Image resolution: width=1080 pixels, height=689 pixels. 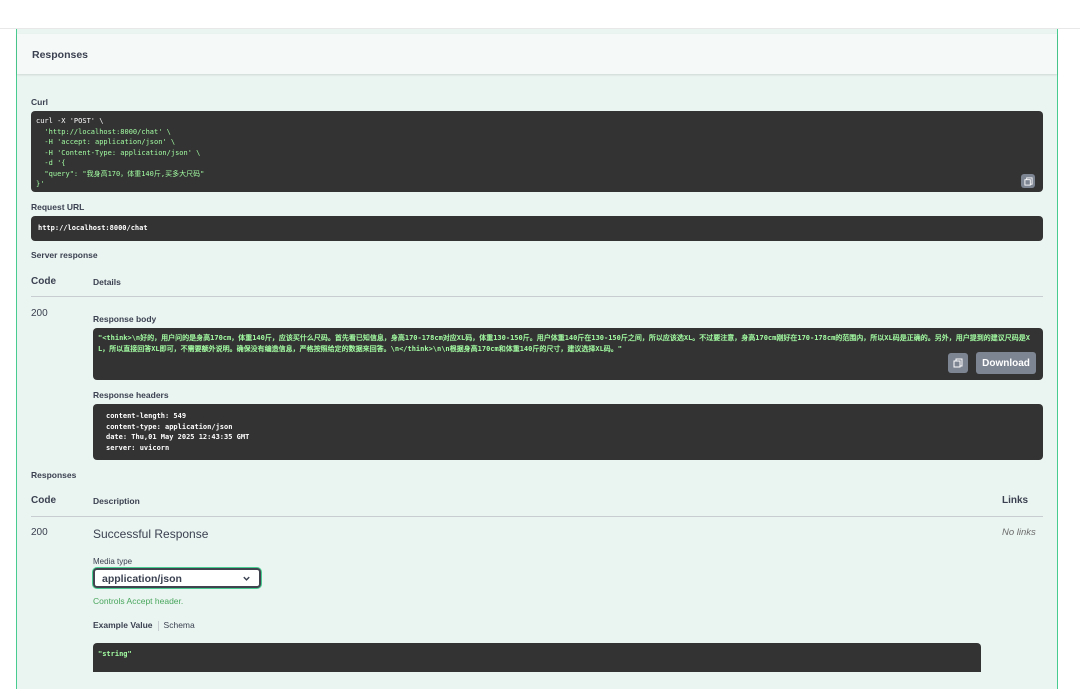 I want to click on example-value-block: "string", so click(x=537, y=657).